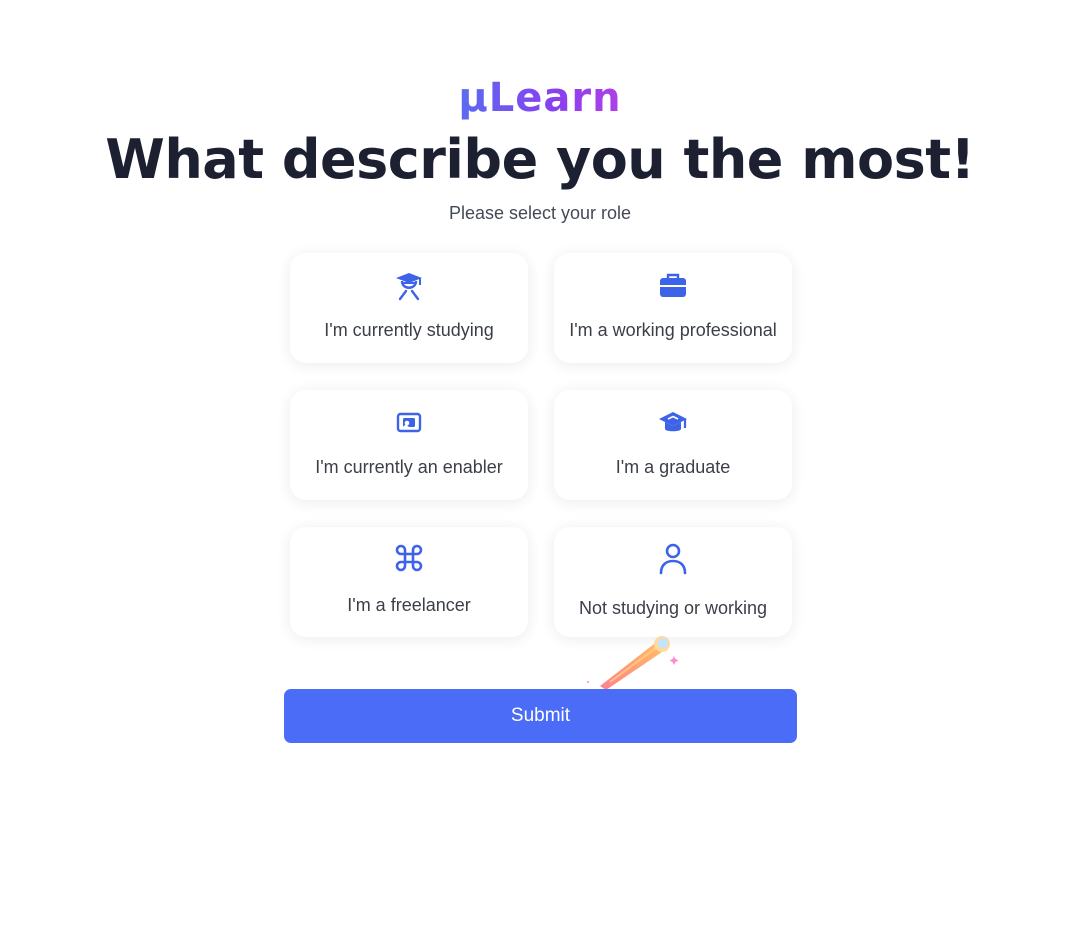 Image resolution: width=1080 pixels, height=937 pixels. Describe the element at coordinates (409, 330) in the screenshot. I see `role-label: I'm currently studying` at that location.